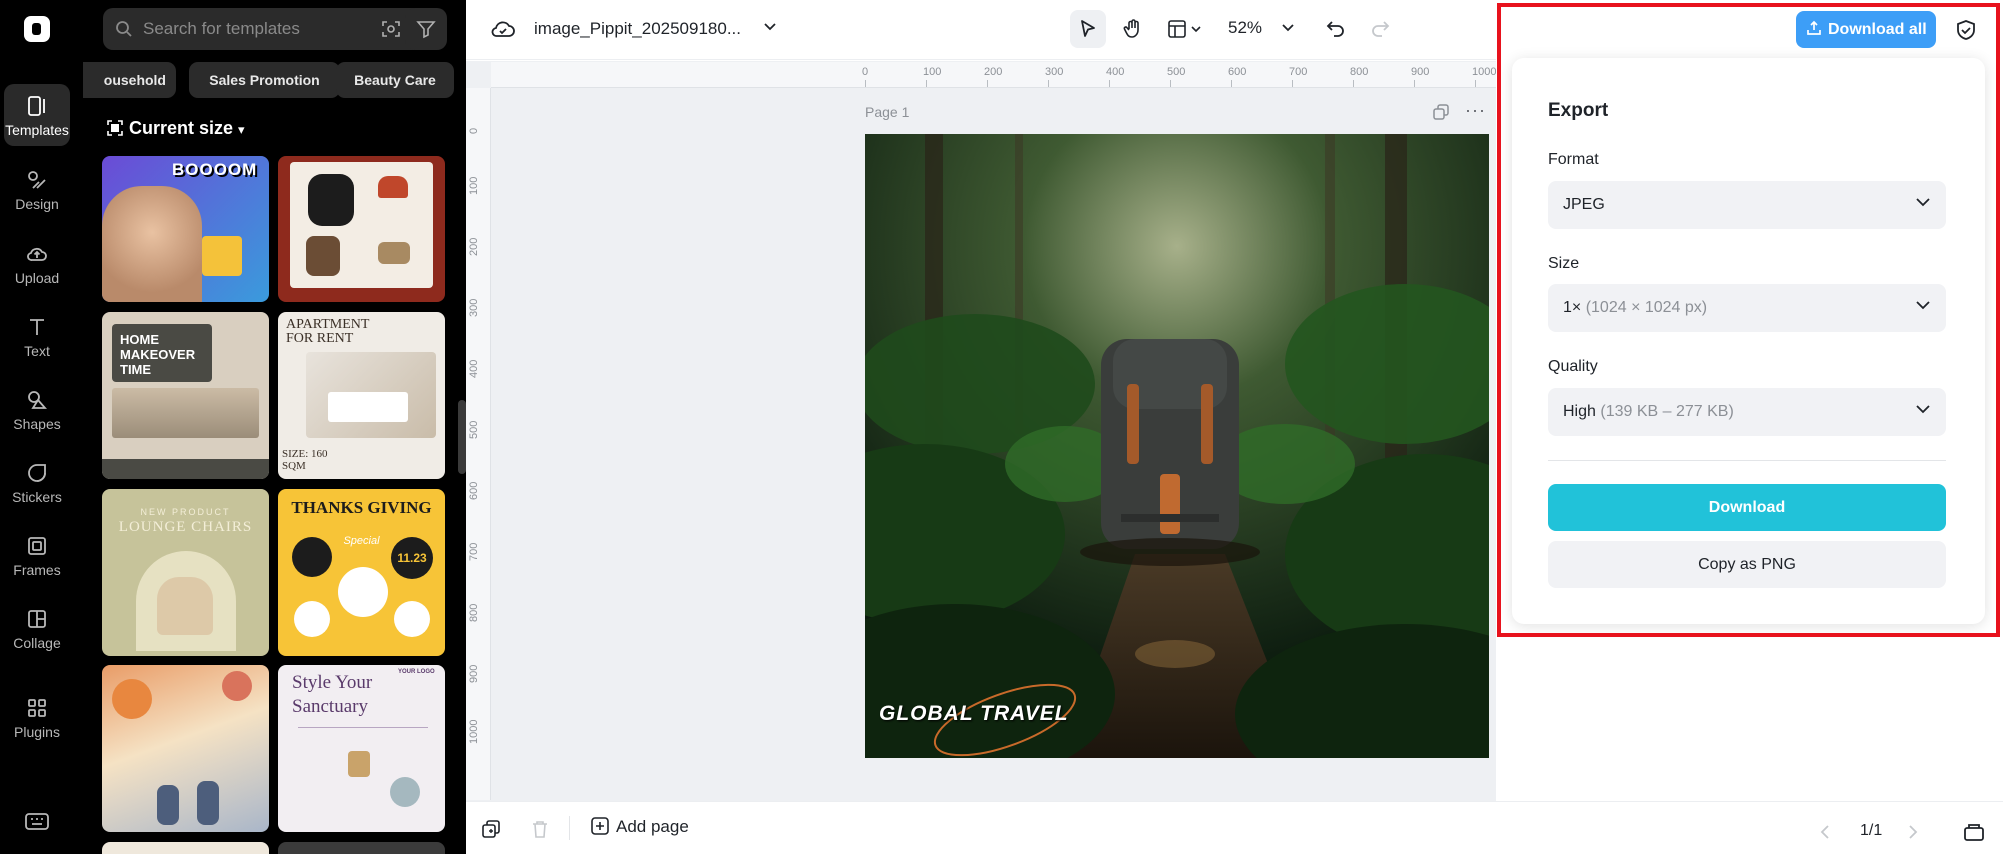  Describe the element at coordinates (37, 115) in the screenshot. I see `rail-templates: Templates` at that location.